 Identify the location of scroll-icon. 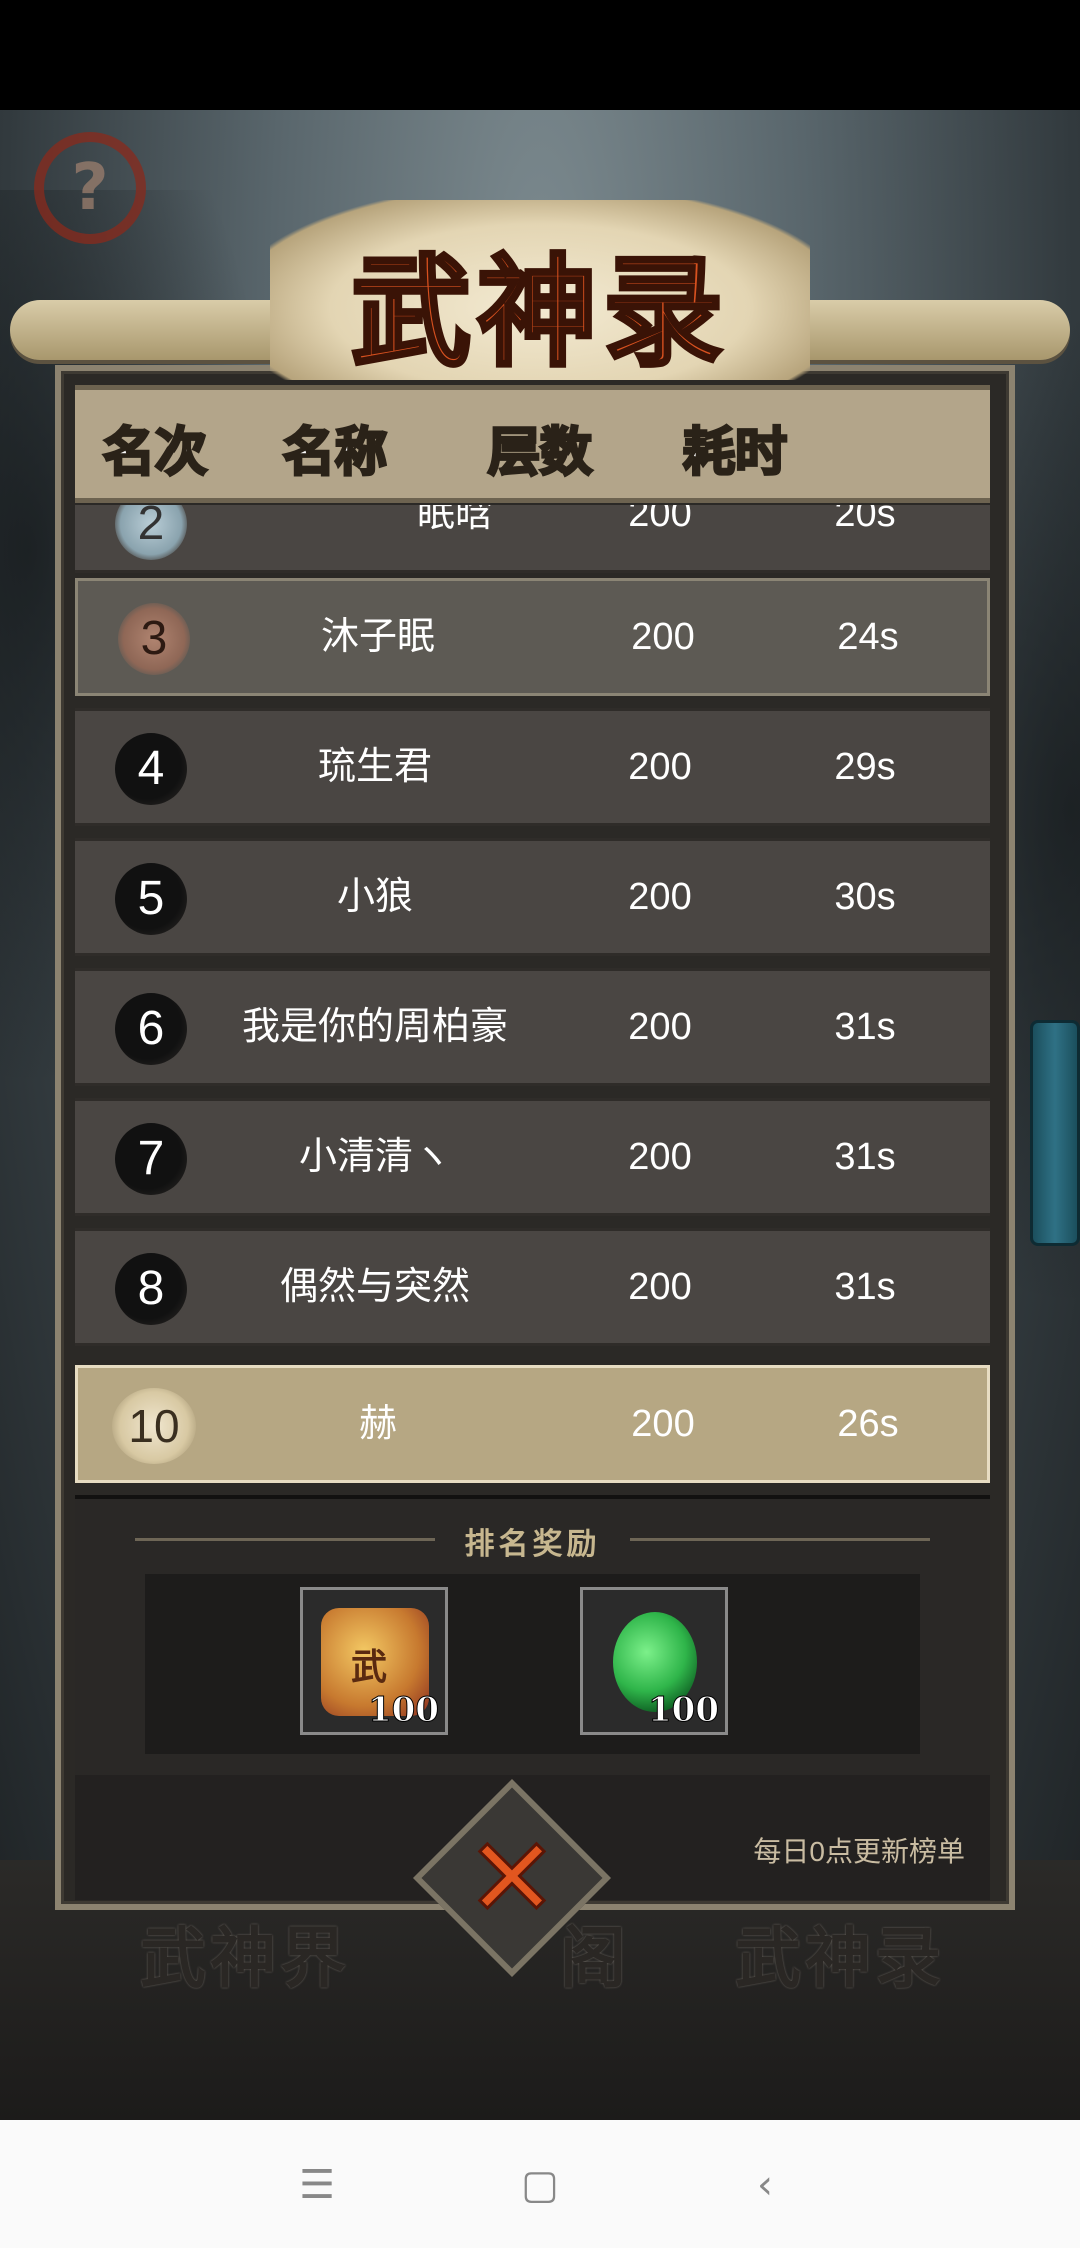
(1055, 1133).